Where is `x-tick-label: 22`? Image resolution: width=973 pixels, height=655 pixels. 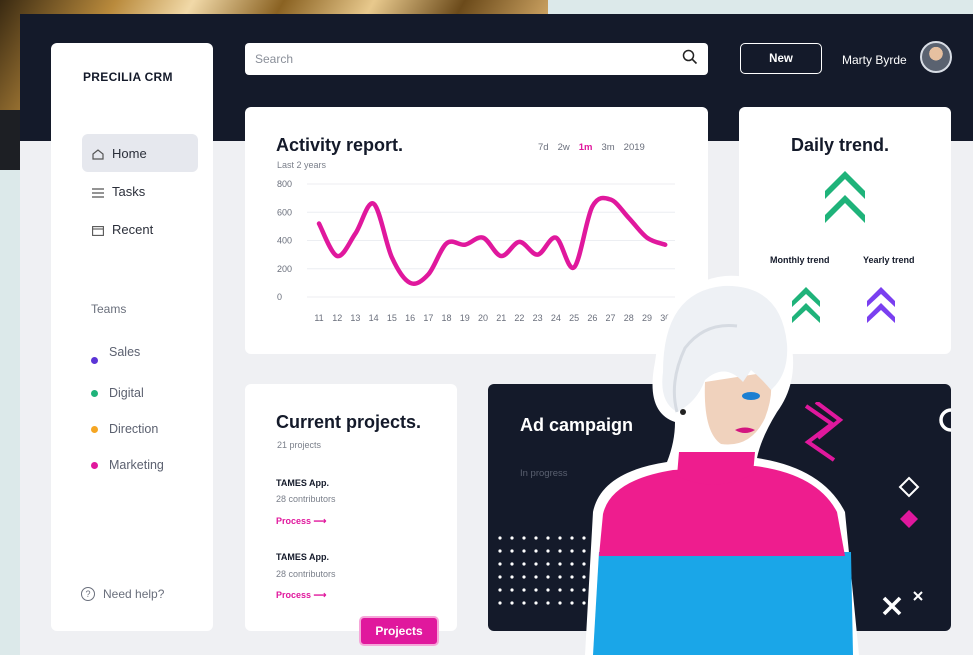 x-tick-label: 22 is located at coordinates (519, 318).